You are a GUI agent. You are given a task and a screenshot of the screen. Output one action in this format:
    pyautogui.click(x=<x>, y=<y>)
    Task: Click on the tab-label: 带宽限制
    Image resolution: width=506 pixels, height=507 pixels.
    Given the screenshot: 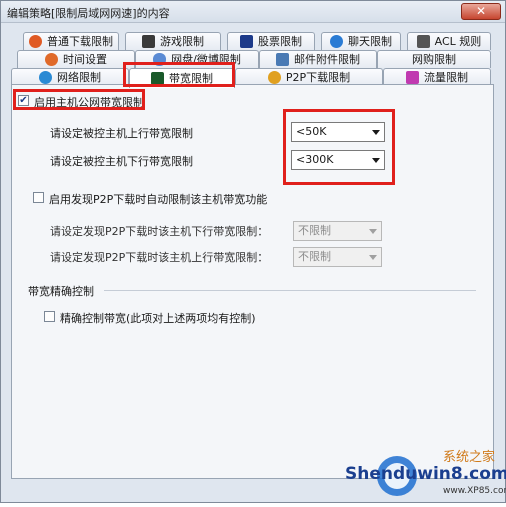 What is the action you would take?
    pyautogui.click(x=191, y=78)
    